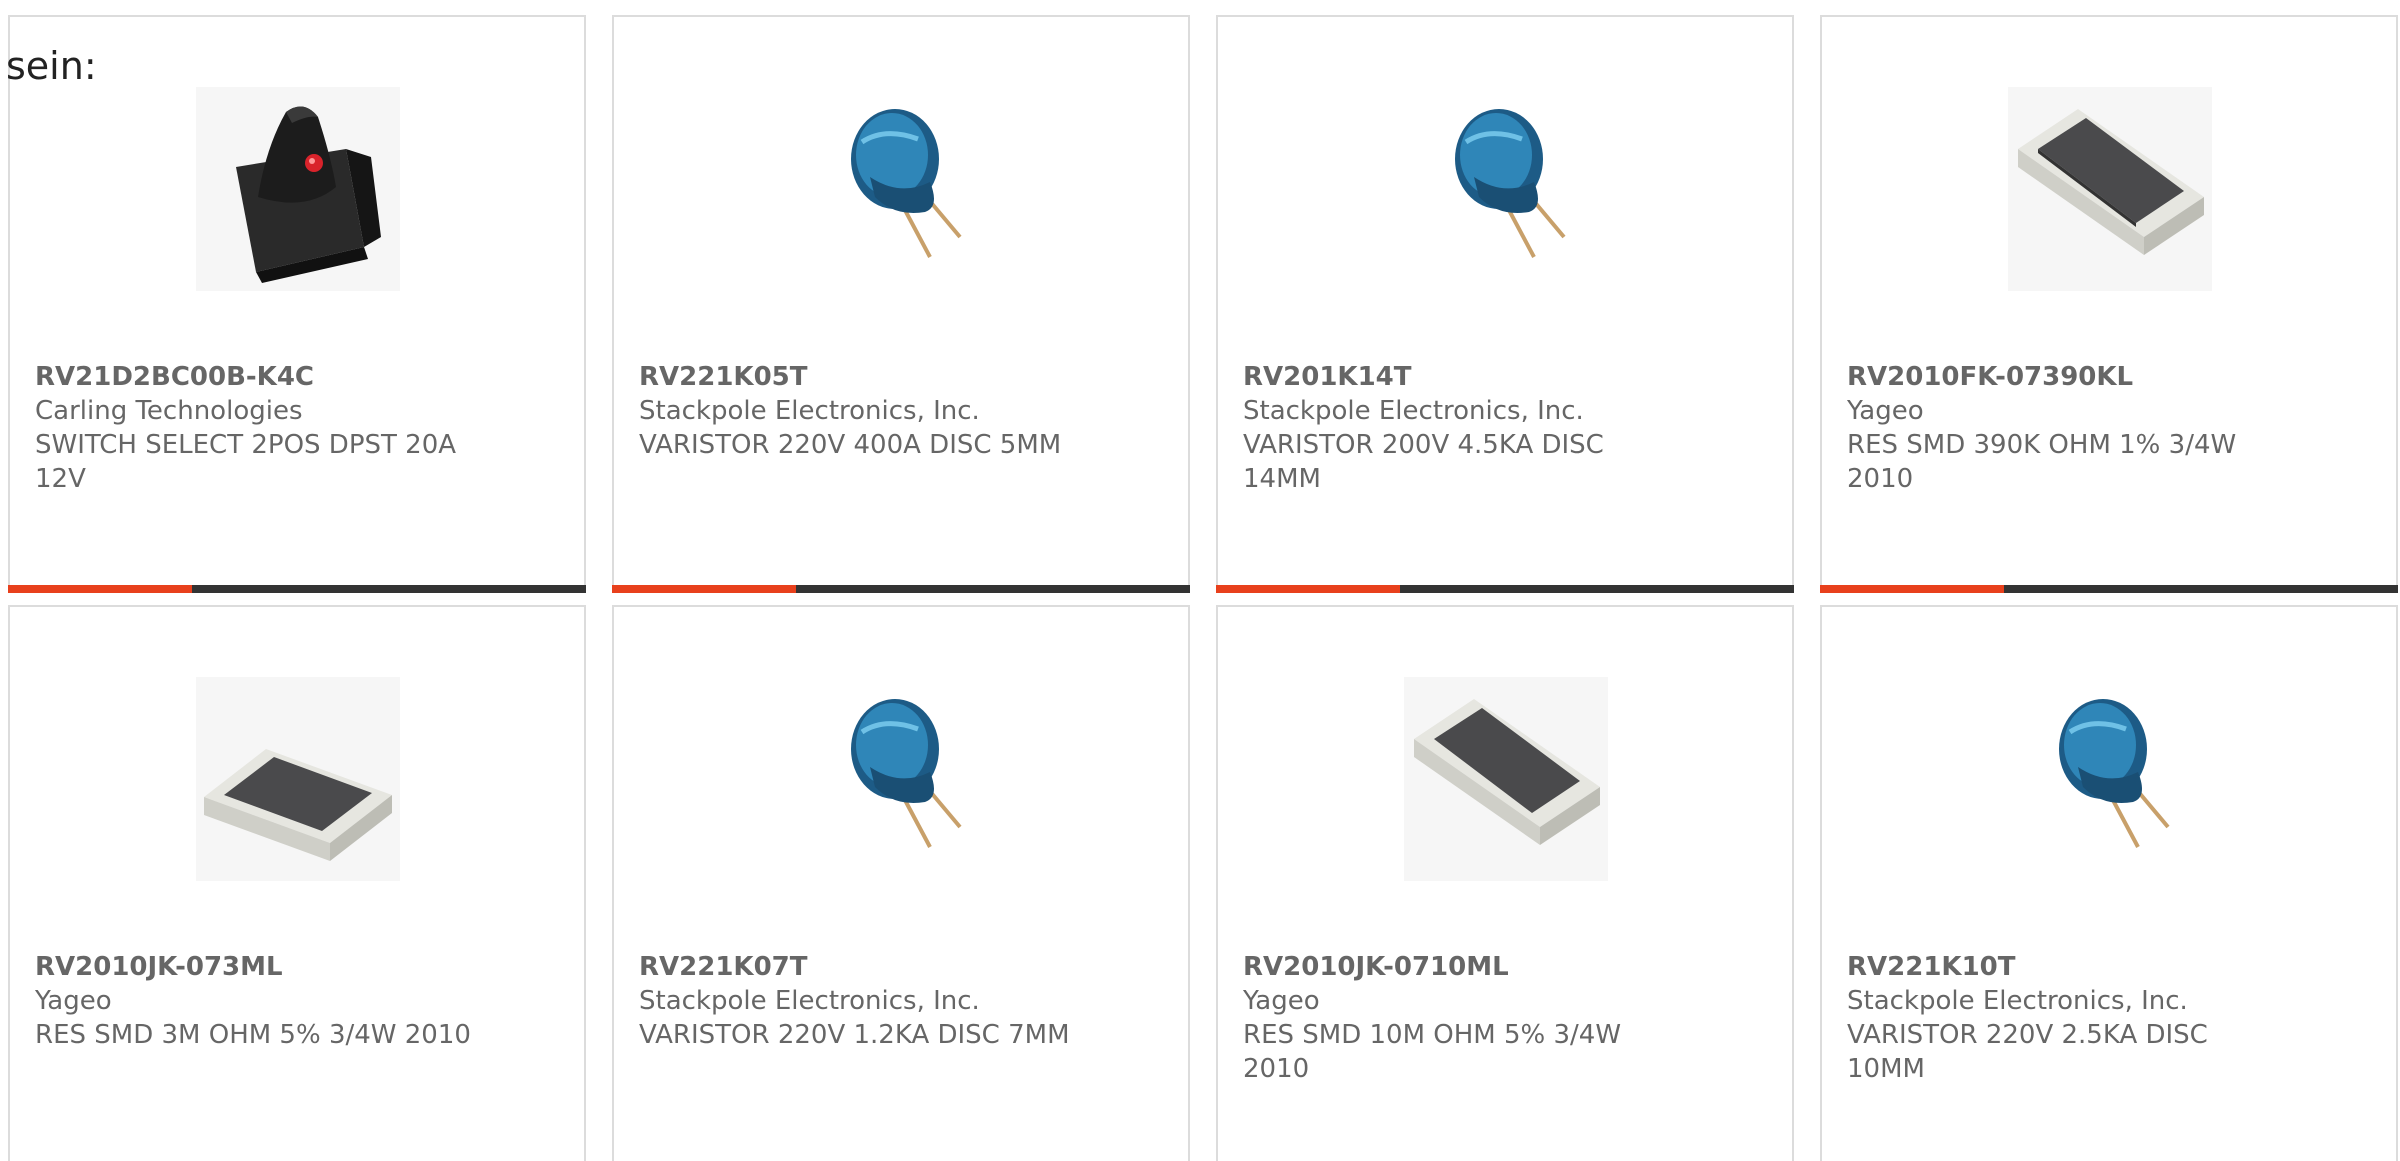  I want to click on product-part-number: RV2010JK-0710ML, so click(1507, 967).